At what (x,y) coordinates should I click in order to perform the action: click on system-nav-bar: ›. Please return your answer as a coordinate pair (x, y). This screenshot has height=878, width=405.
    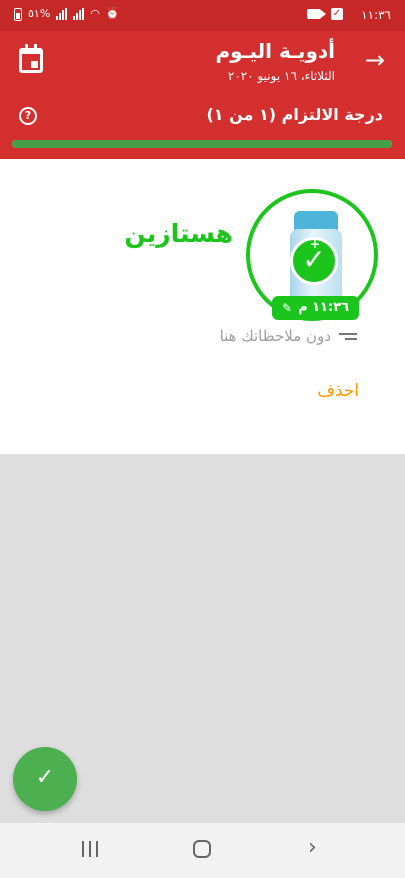
    Looking at the image, I should click on (202, 850).